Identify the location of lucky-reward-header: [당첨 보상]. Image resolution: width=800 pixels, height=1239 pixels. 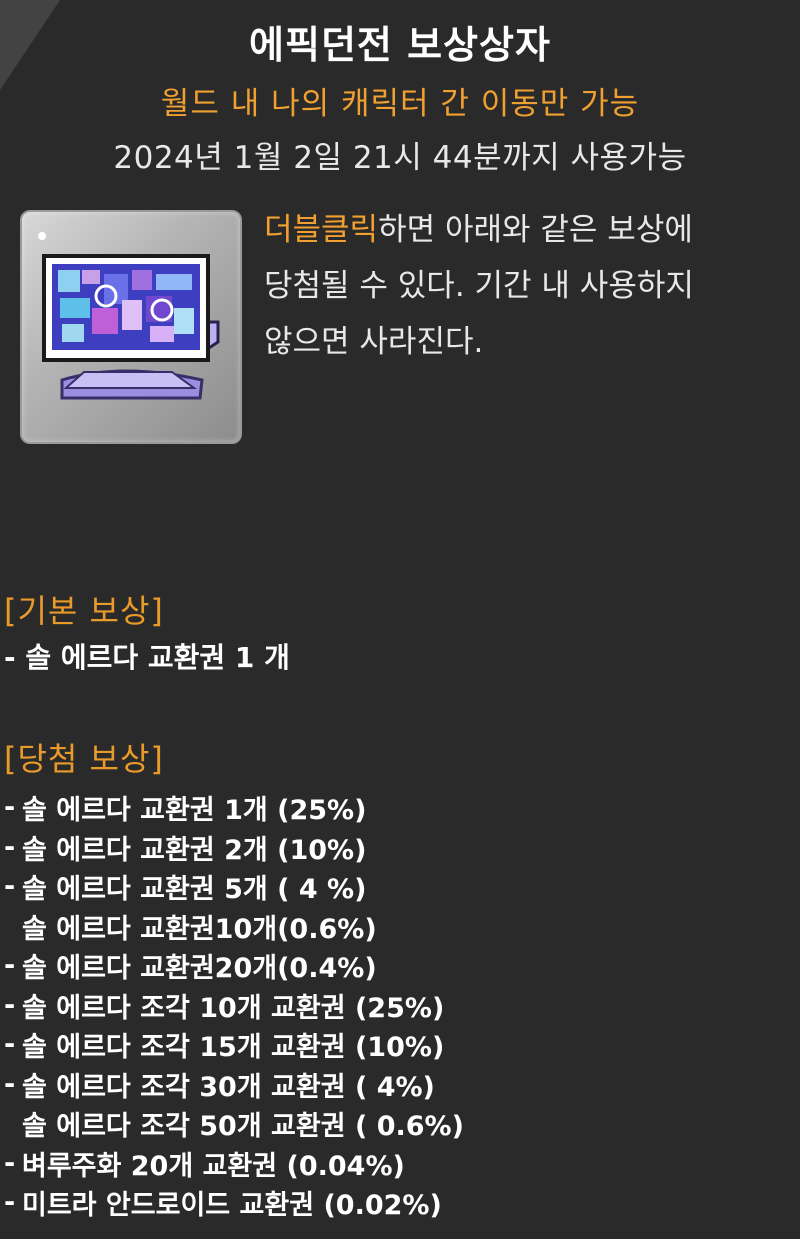
(84, 759).